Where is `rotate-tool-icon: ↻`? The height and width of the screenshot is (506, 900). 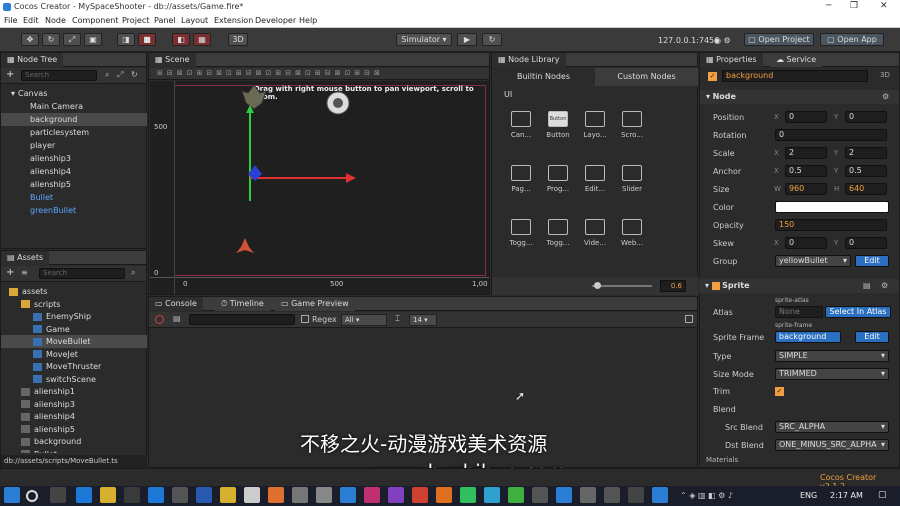
rotate-tool-icon: ↻ is located at coordinates (51, 39).